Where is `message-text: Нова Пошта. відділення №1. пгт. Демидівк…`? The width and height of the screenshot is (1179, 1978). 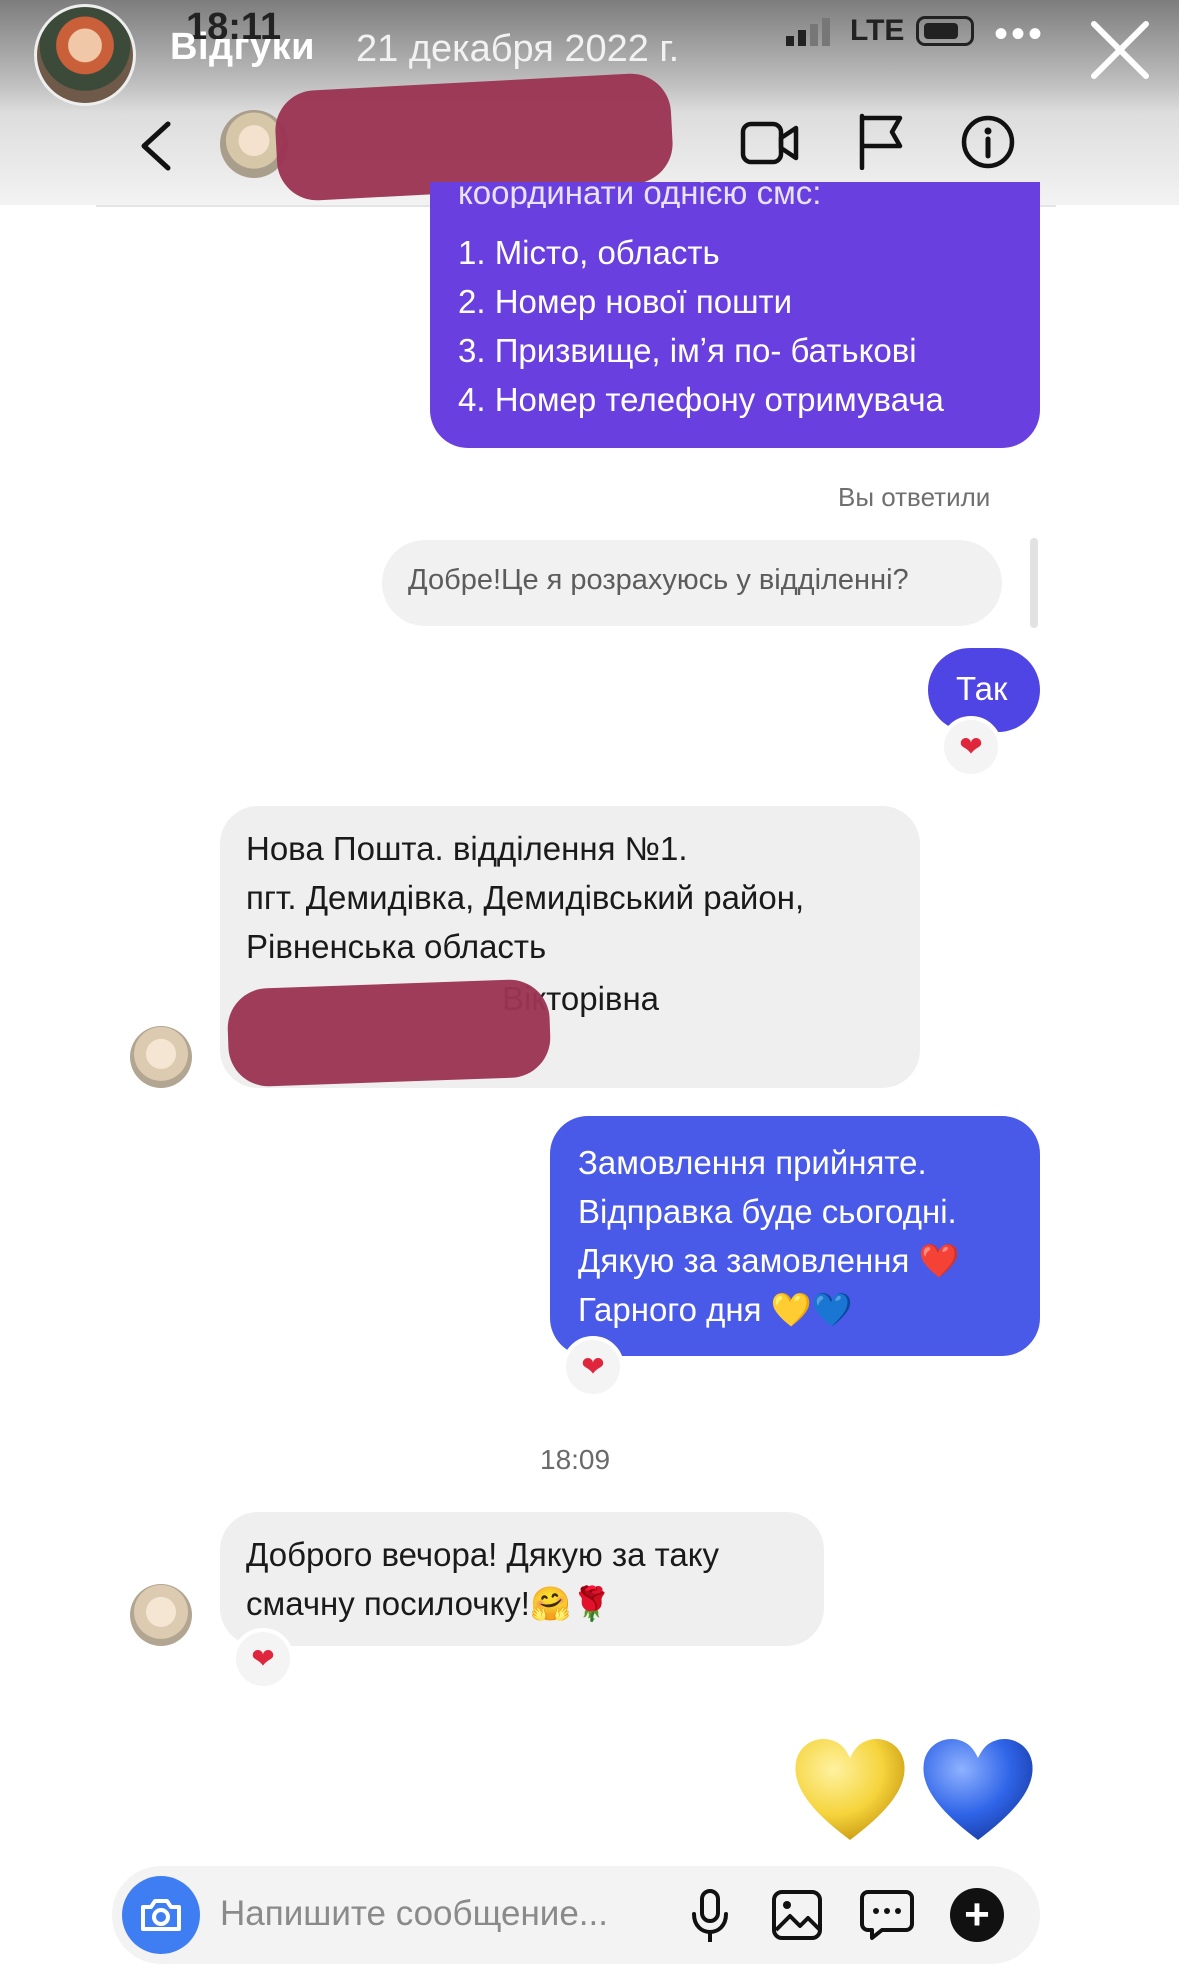 message-text: Нова Пошта. відділення №1. пгт. Демидівк… is located at coordinates (525, 897).